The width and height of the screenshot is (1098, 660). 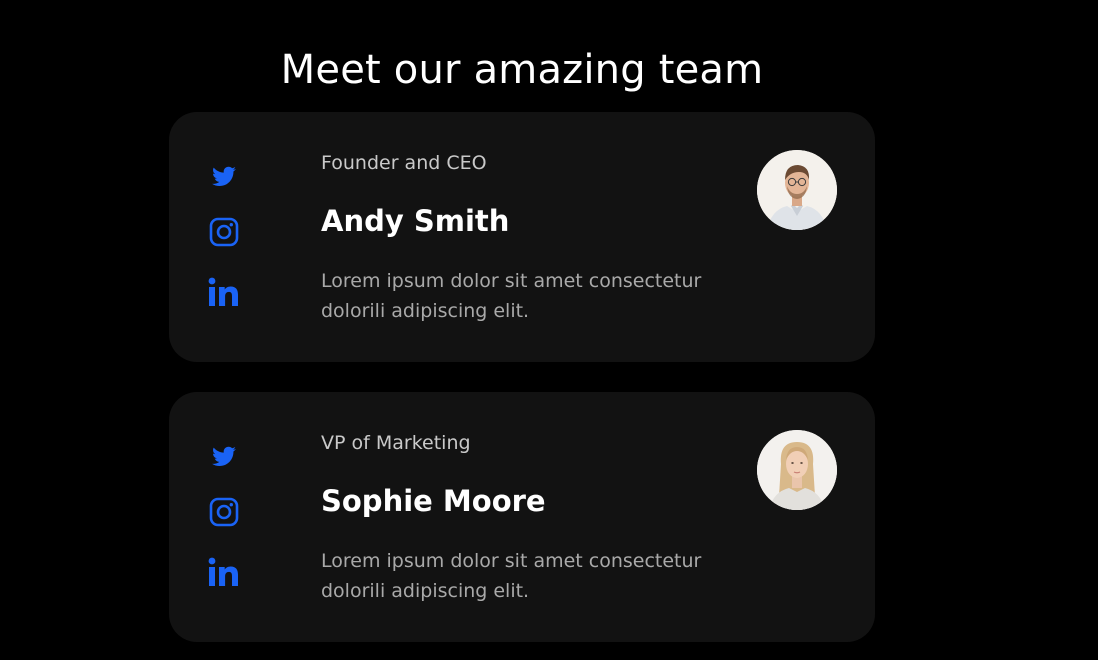 What do you see at coordinates (404, 163) in the screenshot?
I see `member-role: Founder and CEO` at bounding box center [404, 163].